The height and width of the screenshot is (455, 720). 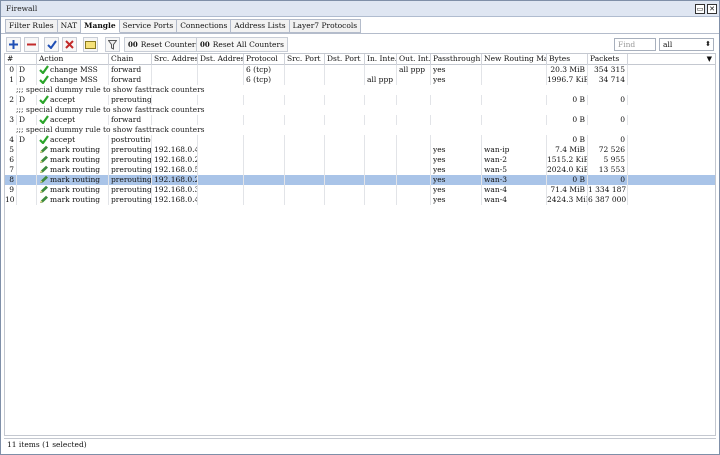 I want to click on cell-chain: prerouting, so click(x=131, y=170).